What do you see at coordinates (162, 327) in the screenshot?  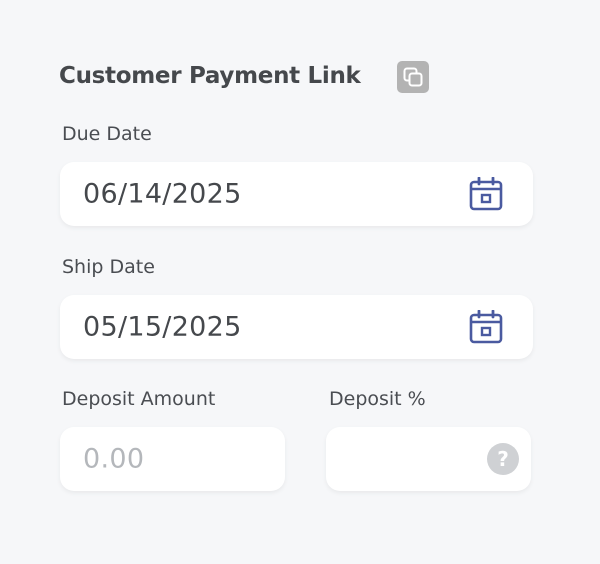 I see `ship-date-value: 05/15/2025` at bounding box center [162, 327].